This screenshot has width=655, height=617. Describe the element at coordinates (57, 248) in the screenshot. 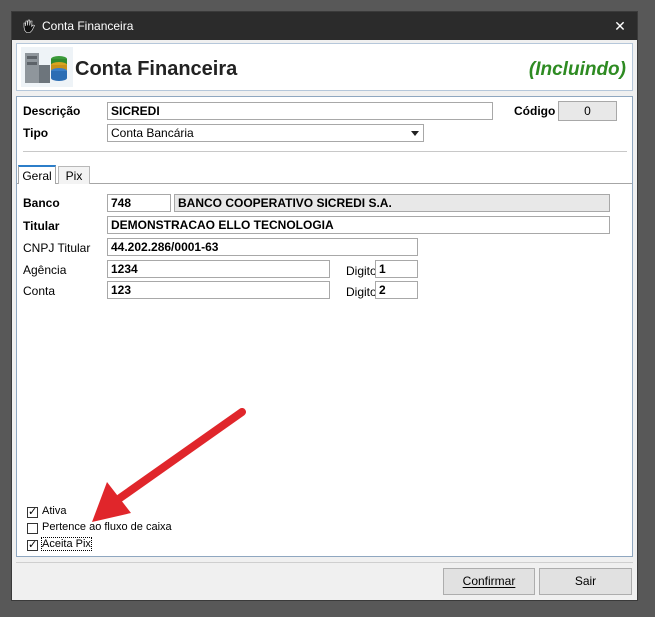

I see `cnpj-label: CNPJ Titular` at that location.